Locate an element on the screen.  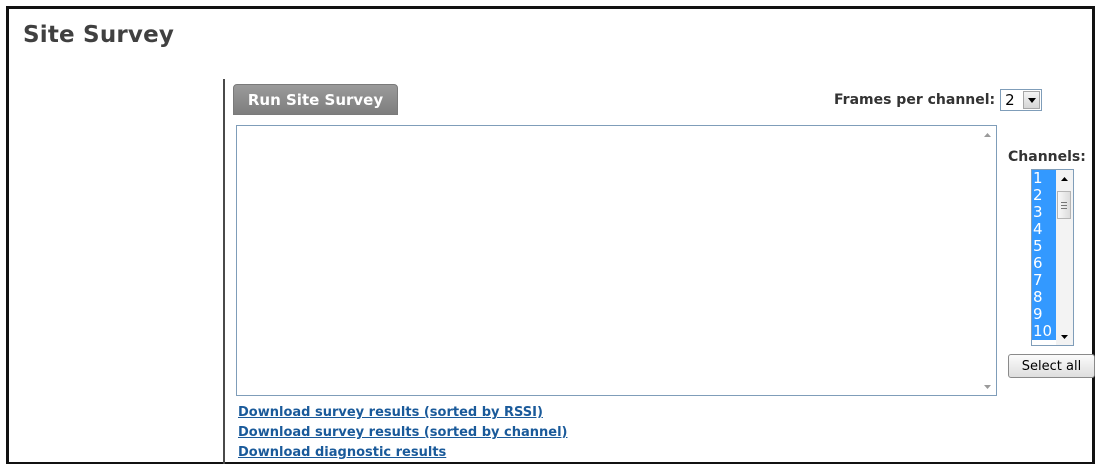
channels-label: Channels: is located at coordinates (1047, 157).